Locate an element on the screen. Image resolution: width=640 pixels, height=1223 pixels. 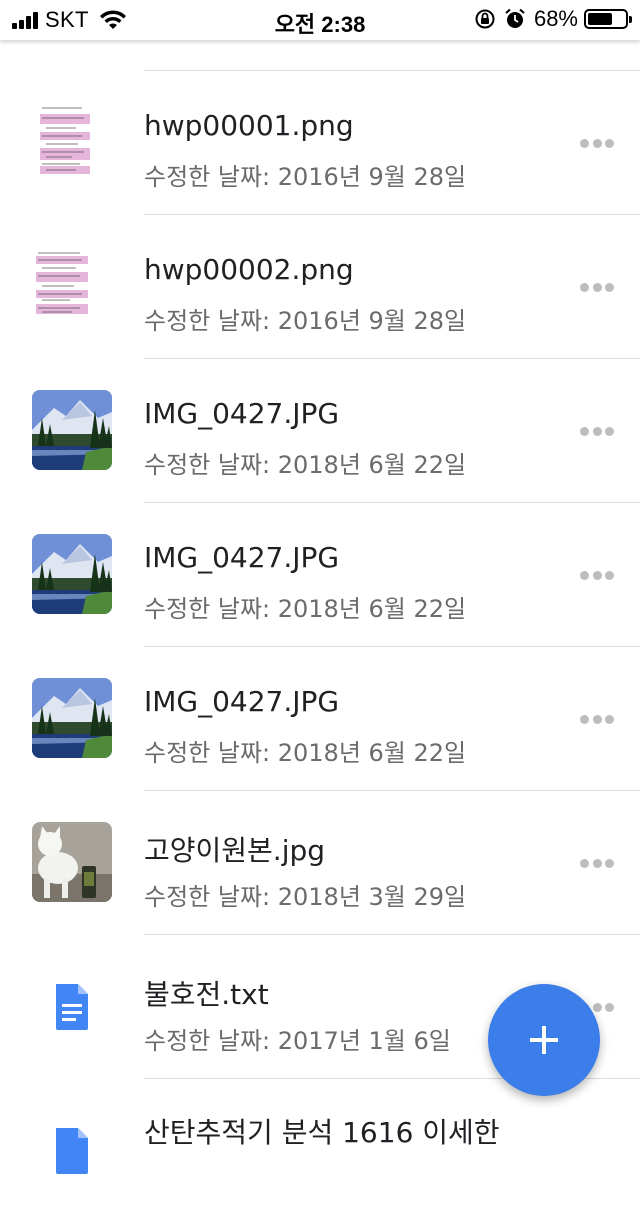
battery-level is located at coordinates (600, 19).